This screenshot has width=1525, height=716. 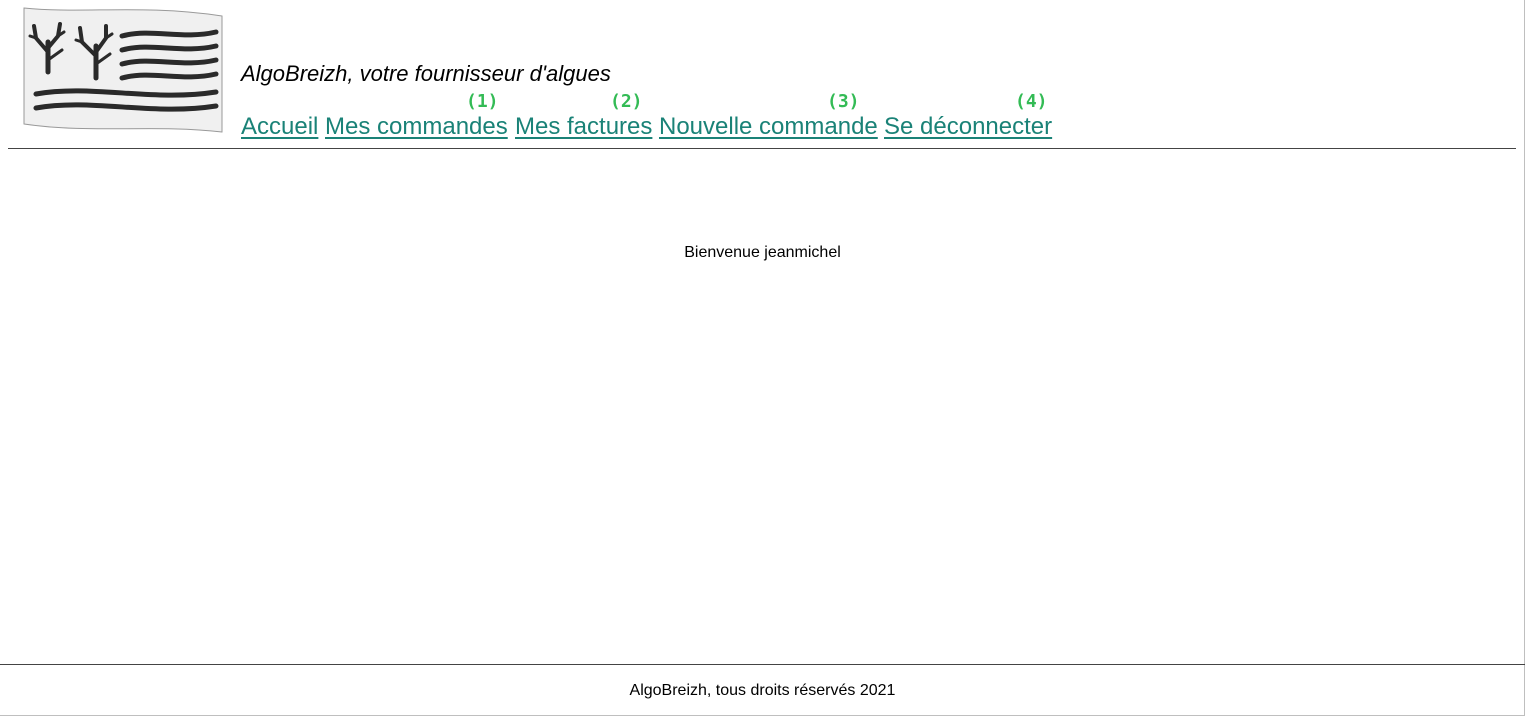 I want to click on nav-link-mes-factures: Mes factures, so click(x=583, y=127).